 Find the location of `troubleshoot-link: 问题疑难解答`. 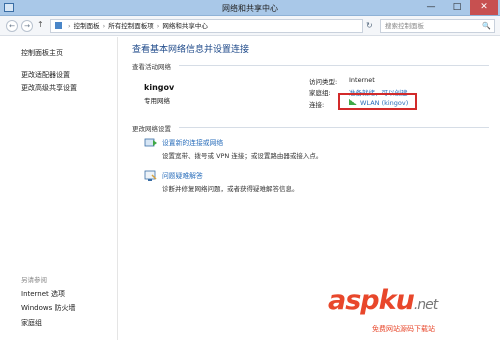

troubleshoot-link: 问题疑难解答 is located at coordinates (182, 175).